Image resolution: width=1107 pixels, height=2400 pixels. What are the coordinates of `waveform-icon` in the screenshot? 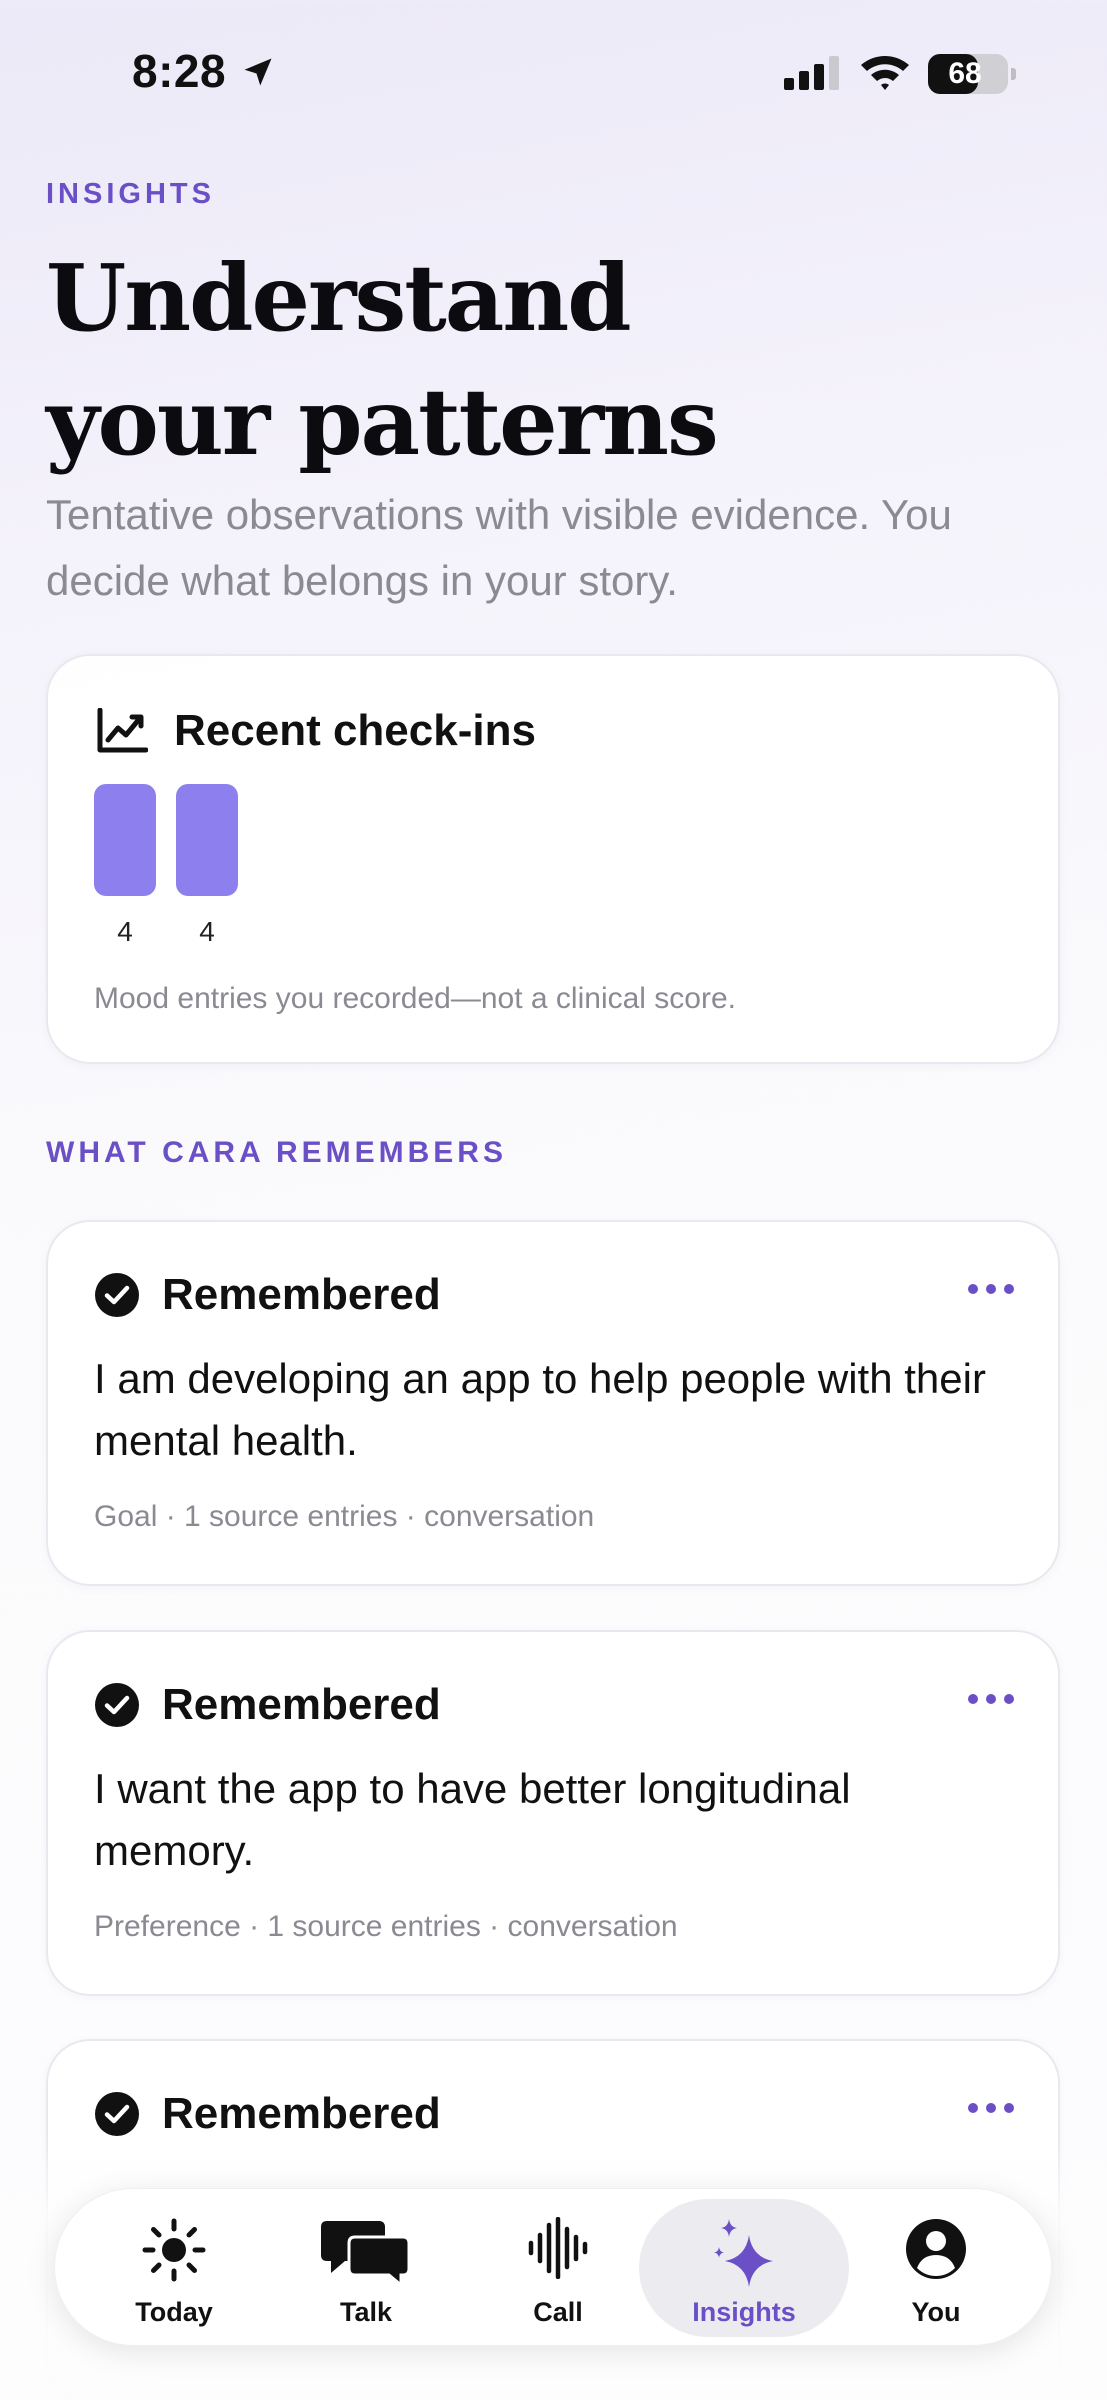 It's located at (558, 2248).